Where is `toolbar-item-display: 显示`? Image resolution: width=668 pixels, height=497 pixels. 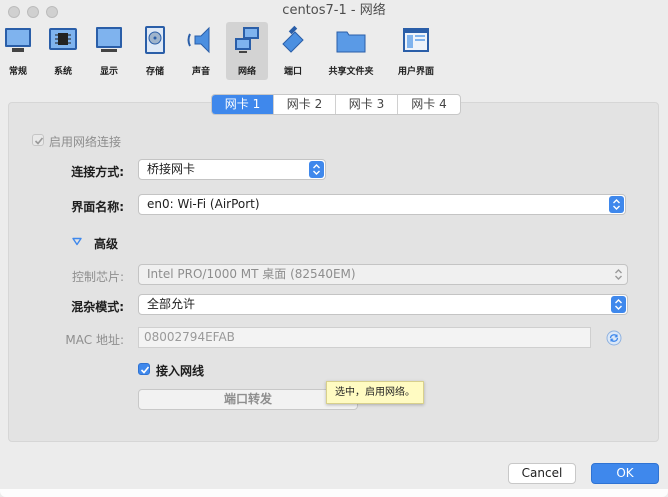 toolbar-item-display: 显示 is located at coordinates (109, 51).